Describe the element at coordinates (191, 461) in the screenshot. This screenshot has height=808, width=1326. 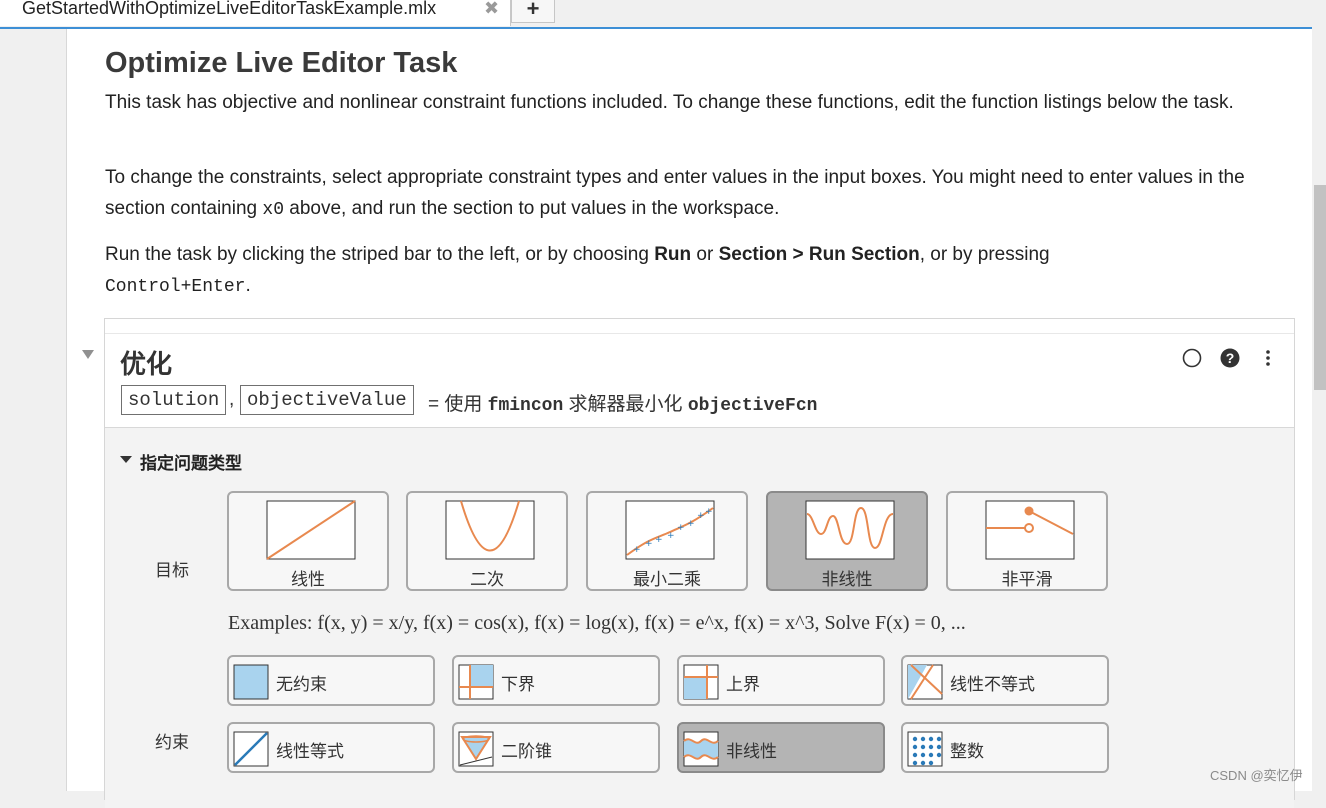
I see `problem-type-section-title: 指定问题类型` at that location.